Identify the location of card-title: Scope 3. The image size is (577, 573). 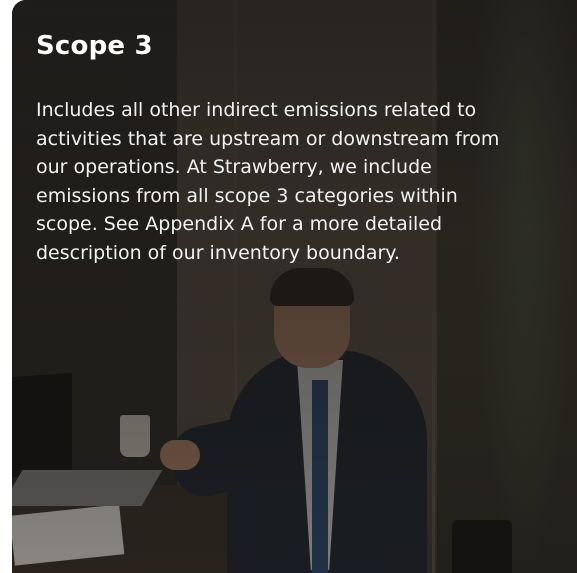
(94, 46).